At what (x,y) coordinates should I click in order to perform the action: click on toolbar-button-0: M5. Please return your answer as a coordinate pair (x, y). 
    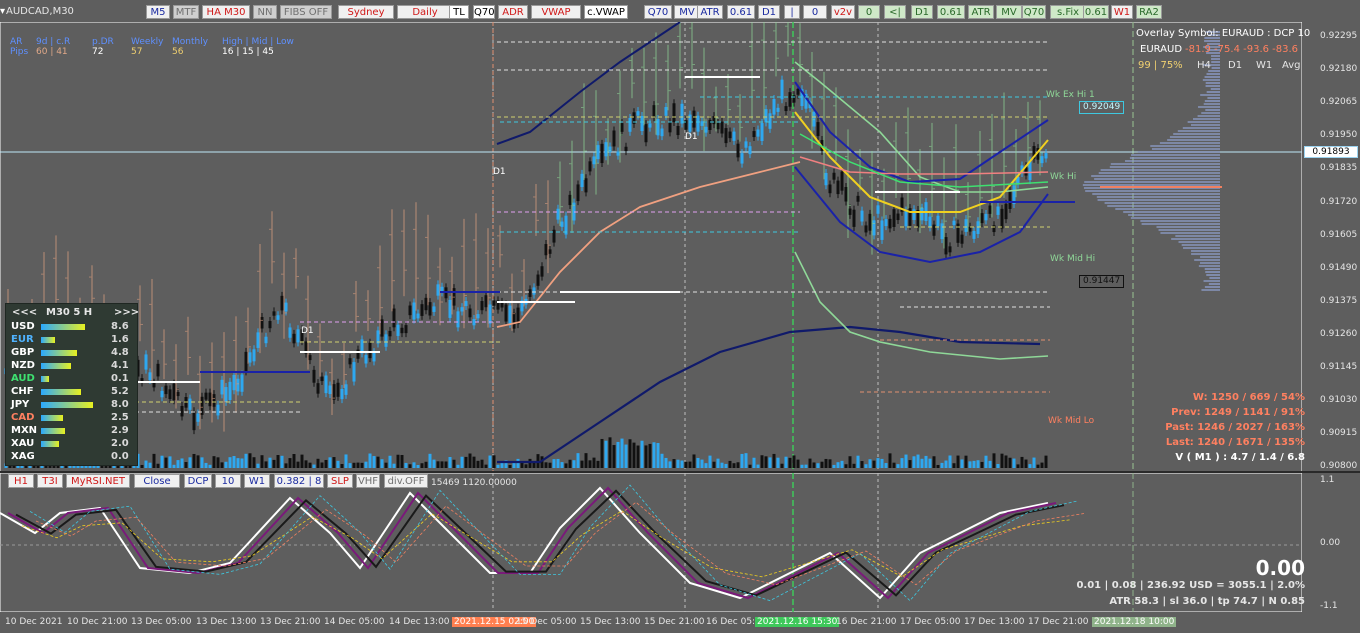
    Looking at the image, I should click on (158, 12).